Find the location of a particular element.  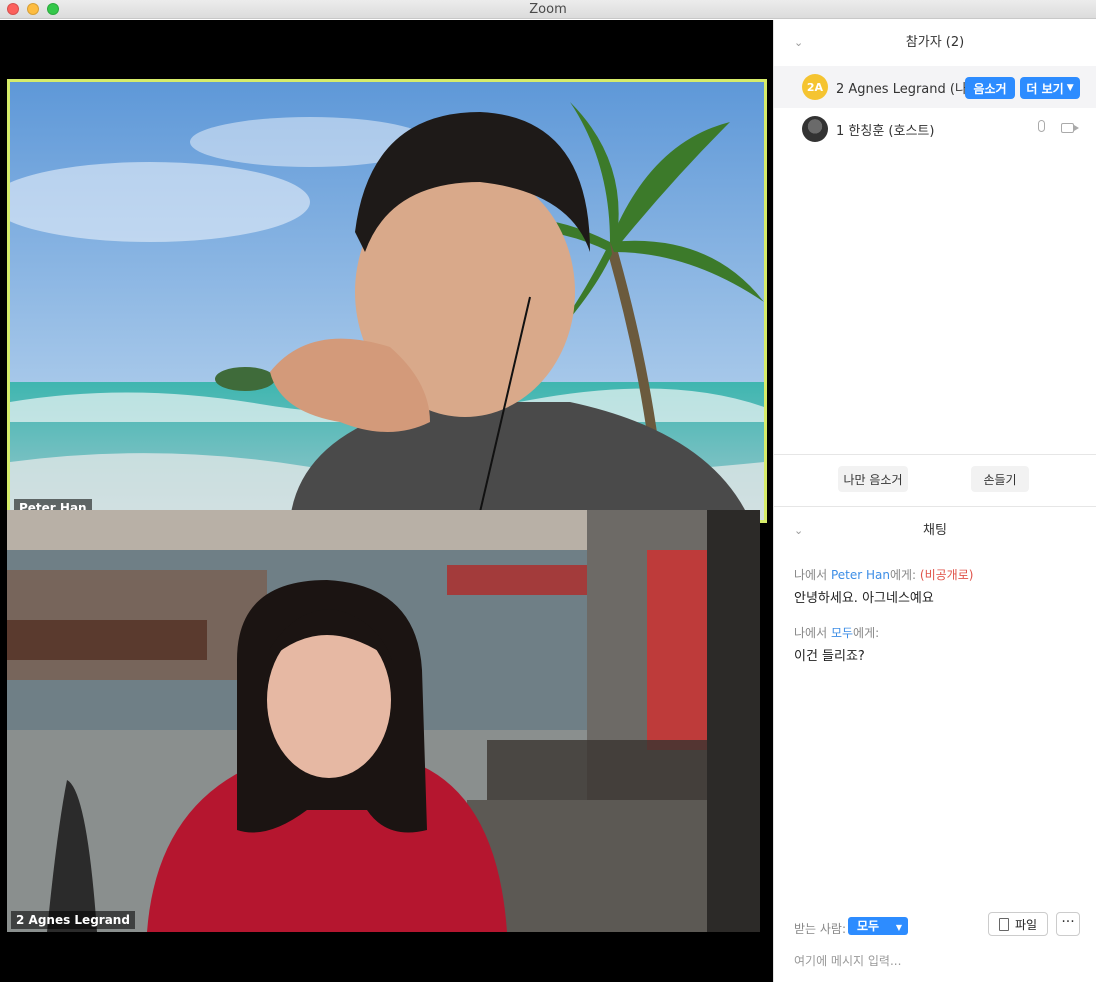

avatar is located at coordinates (815, 129).